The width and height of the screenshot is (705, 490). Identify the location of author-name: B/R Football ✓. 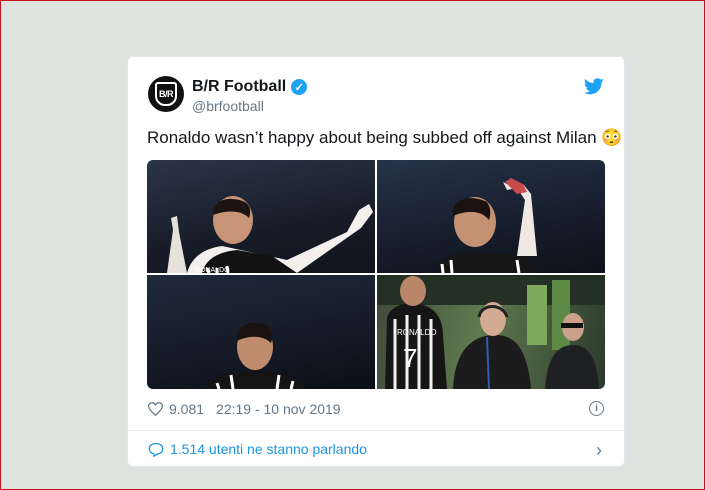
(250, 87).